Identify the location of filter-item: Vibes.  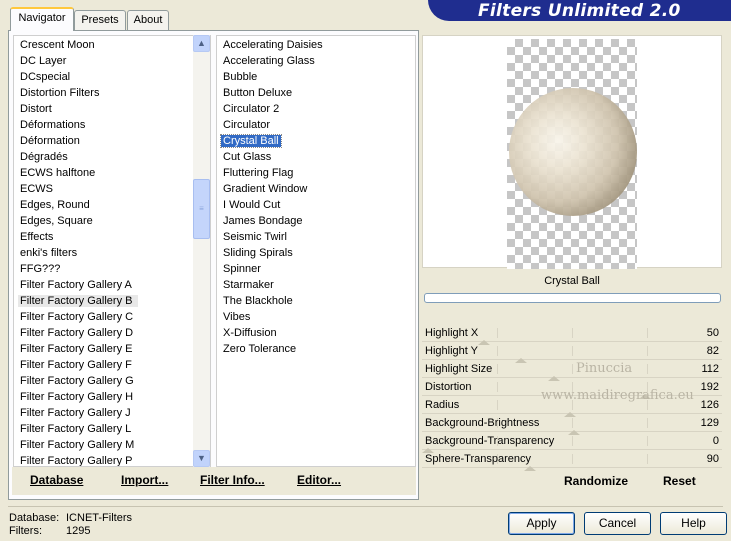
(316, 317).